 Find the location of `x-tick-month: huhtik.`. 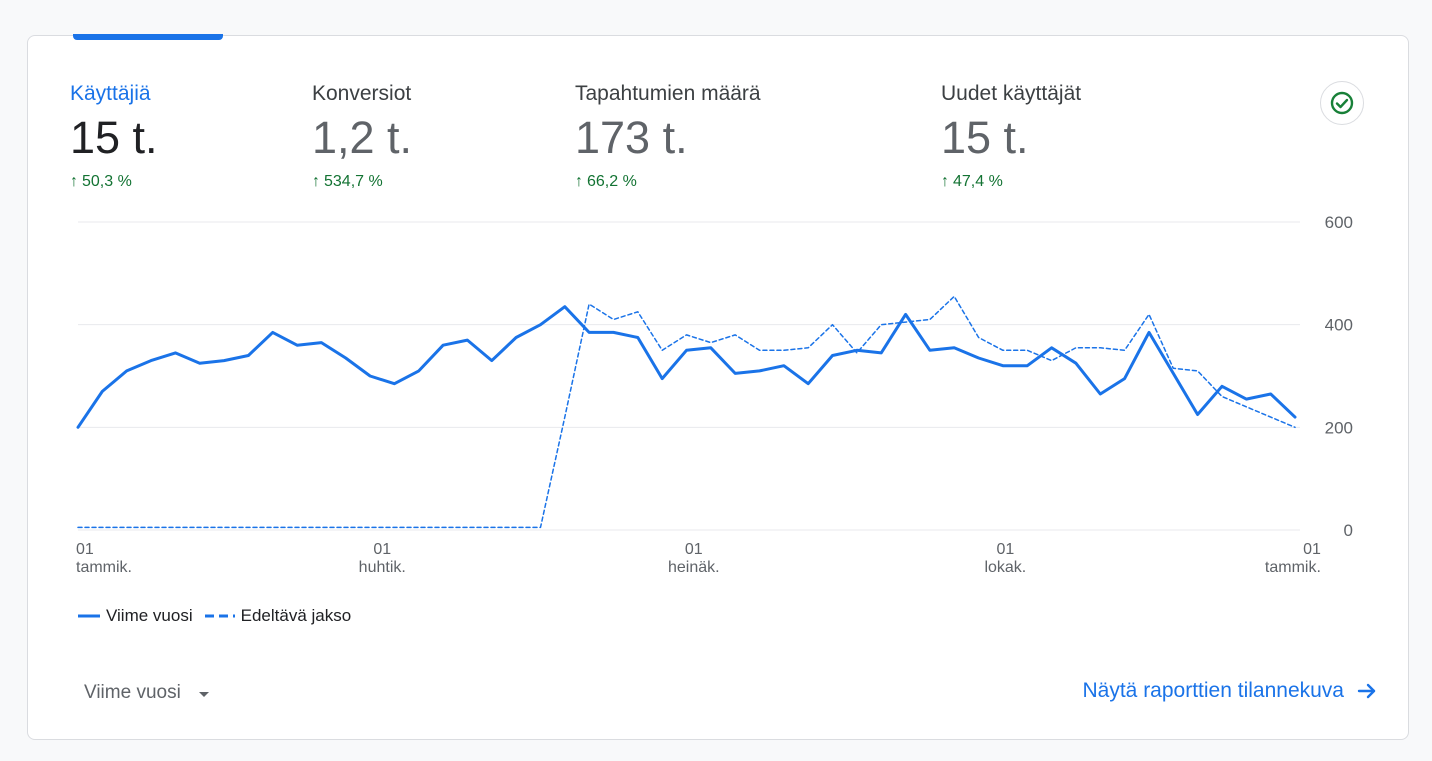

x-tick-month: huhtik. is located at coordinates (382, 567).